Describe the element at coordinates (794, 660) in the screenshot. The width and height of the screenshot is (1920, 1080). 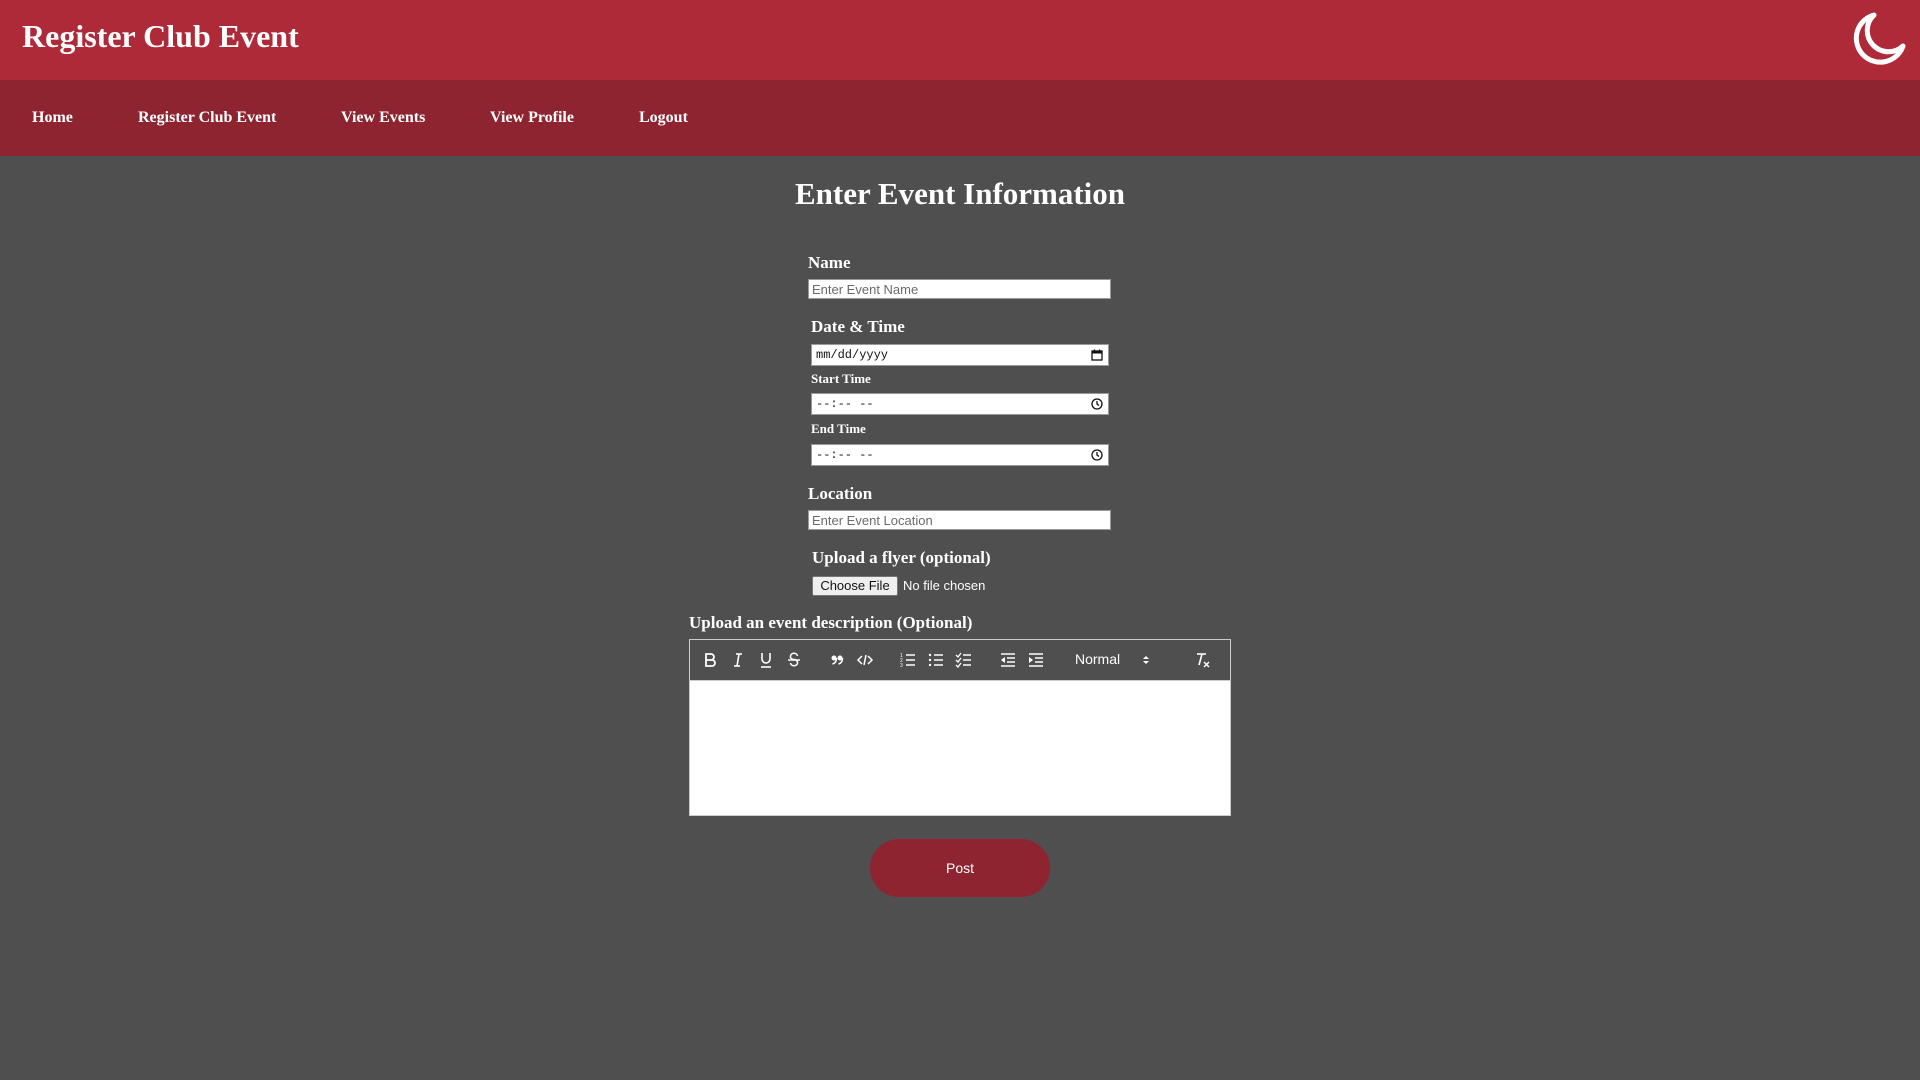
I see `strikethrough-icon` at that location.